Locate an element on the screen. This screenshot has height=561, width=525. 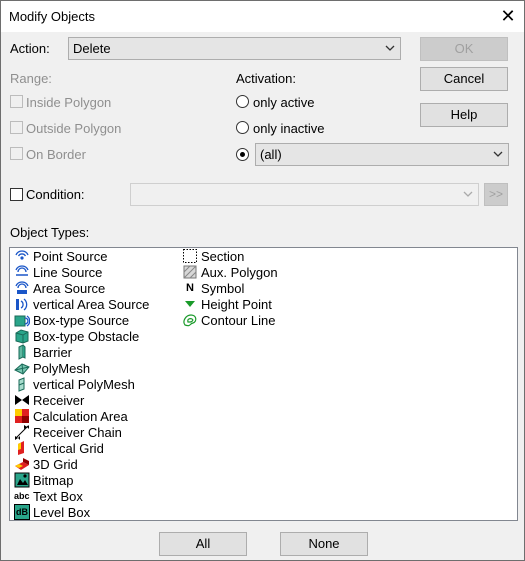
list-item: abc Text Box is located at coordinates (48, 496).